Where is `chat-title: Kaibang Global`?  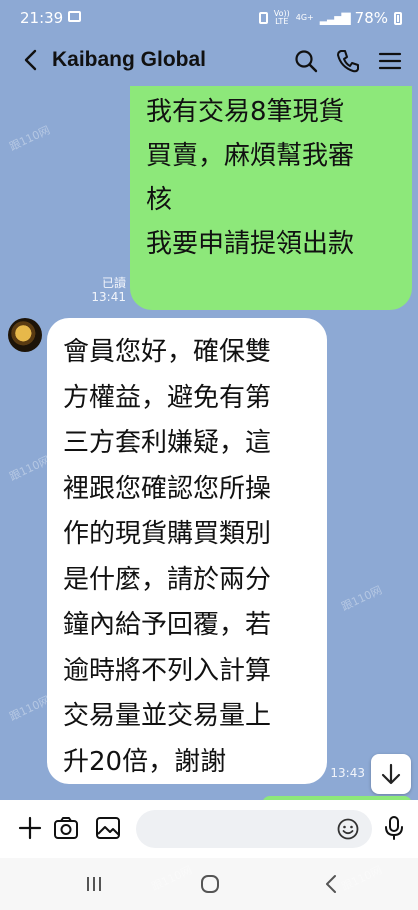 chat-title: Kaibang Global is located at coordinates (129, 59).